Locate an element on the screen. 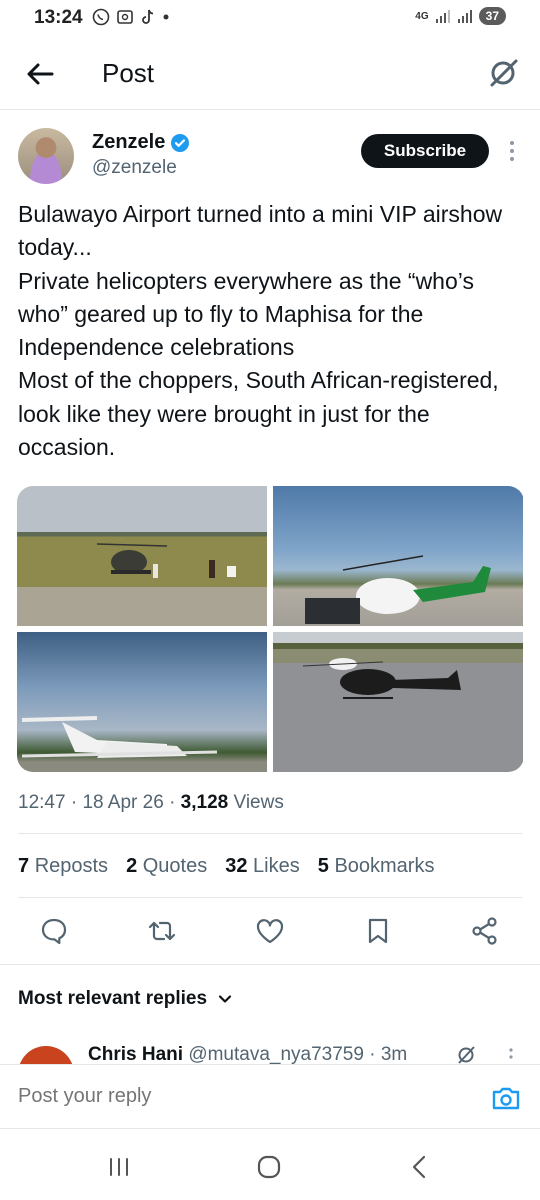 The image size is (540, 1200). actions-divider is located at coordinates (270, 964).